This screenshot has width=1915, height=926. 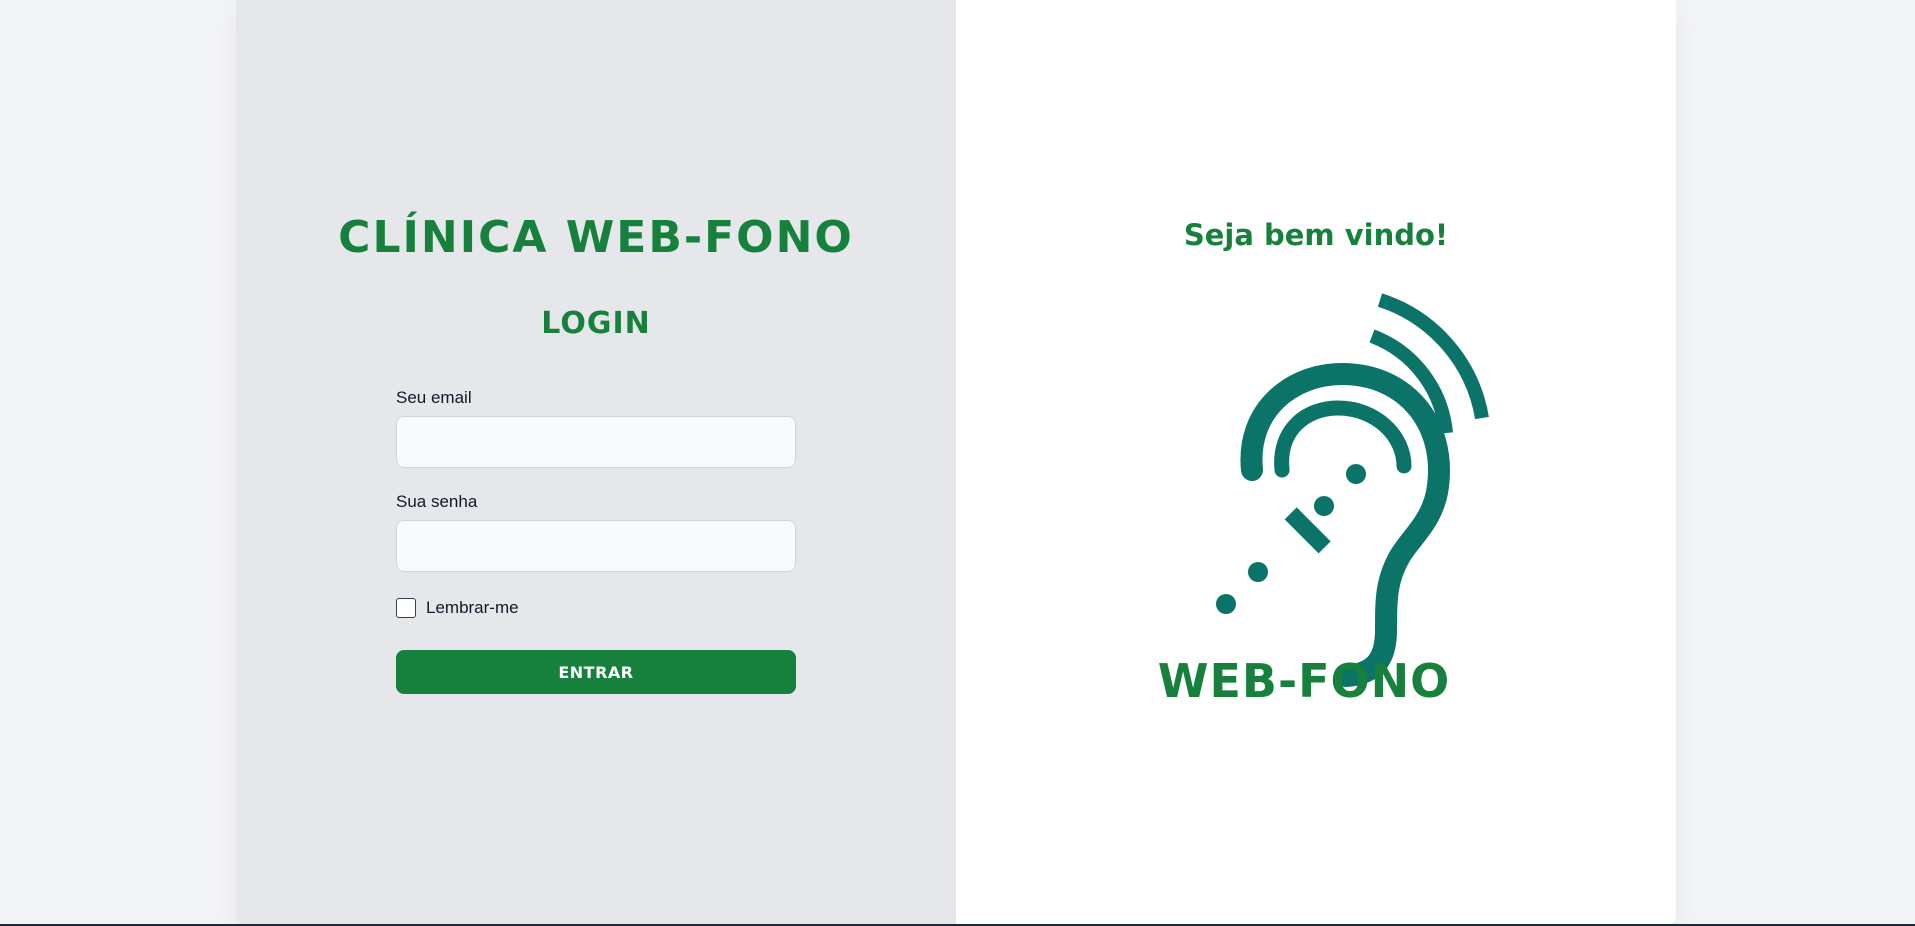 I want to click on password-field, so click(x=596, y=546).